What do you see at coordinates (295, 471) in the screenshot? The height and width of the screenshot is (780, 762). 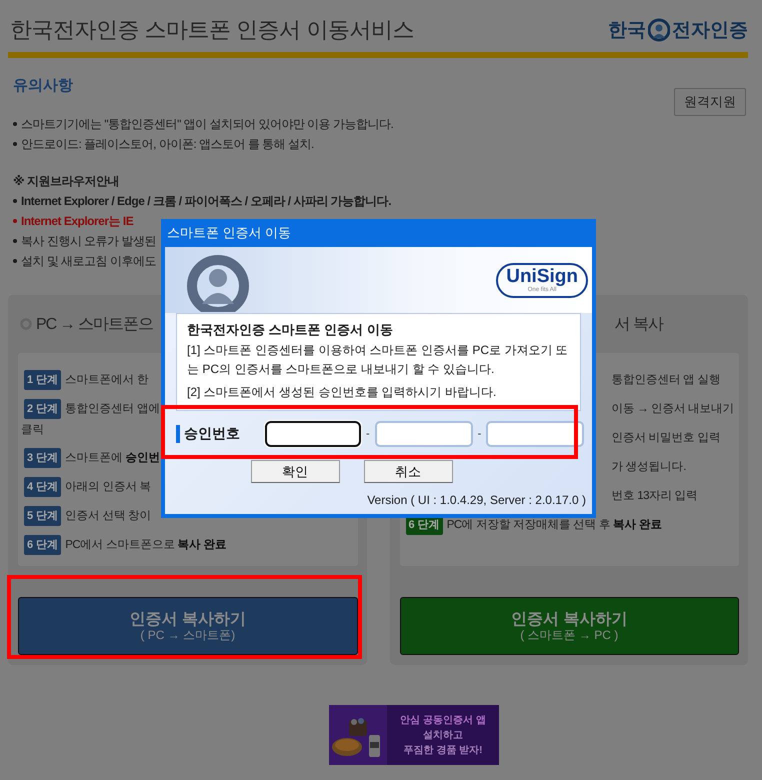 I see `dialog-button: 확인` at bounding box center [295, 471].